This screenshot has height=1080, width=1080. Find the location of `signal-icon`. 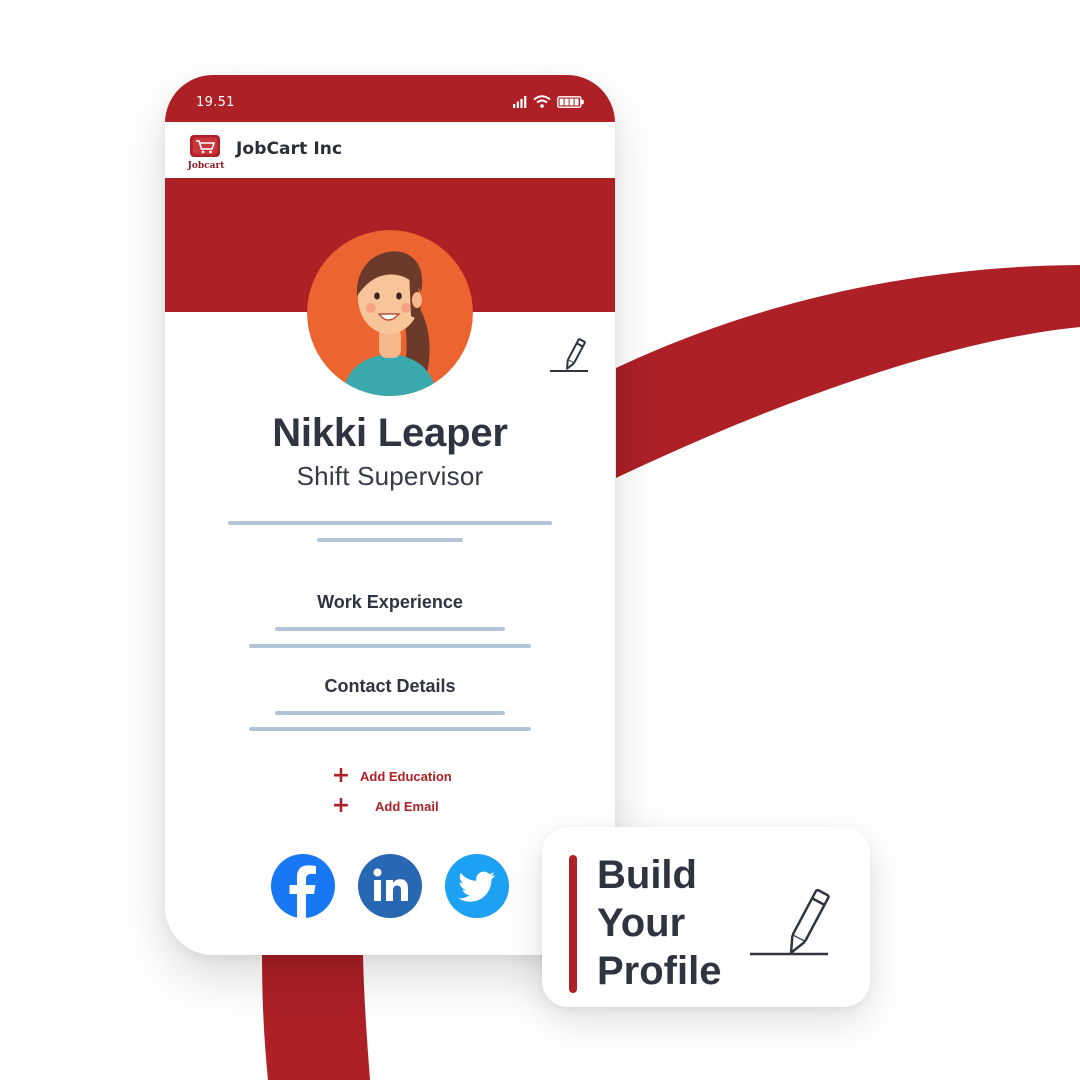

signal-icon is located at coordinates (520, 101).